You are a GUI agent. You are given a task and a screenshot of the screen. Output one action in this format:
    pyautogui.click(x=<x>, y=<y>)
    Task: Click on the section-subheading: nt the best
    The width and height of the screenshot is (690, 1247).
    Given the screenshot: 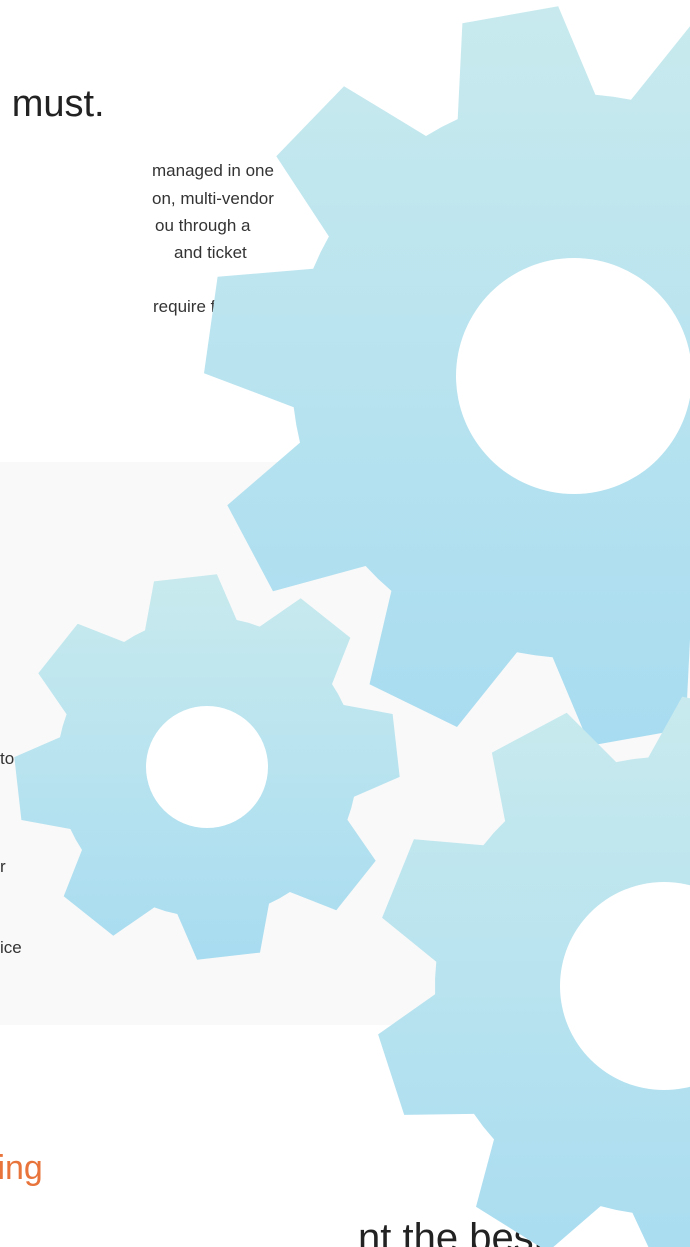 What is the action you would take?
    pyautogui.click(x=345, y=1227)
    